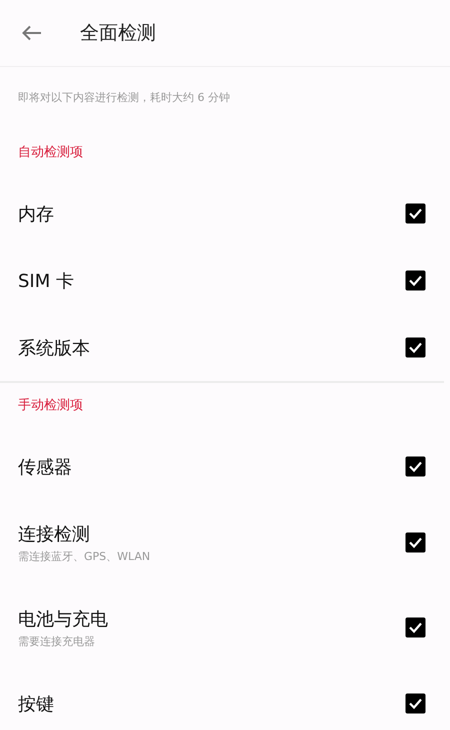  Describe the element at coordinates (50, 153) in the screenshot. I see `section-title: 自动检测项` at that location.